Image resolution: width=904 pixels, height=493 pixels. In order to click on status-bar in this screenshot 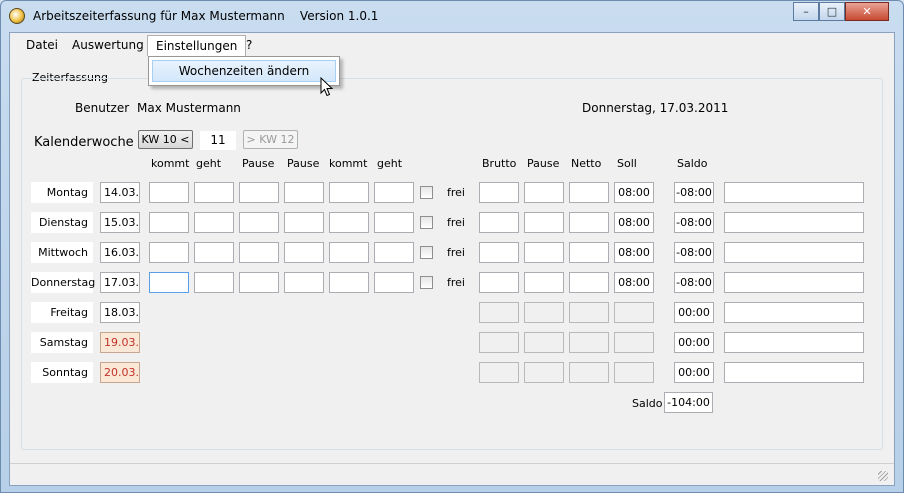, I will do `click(452, 474)`.